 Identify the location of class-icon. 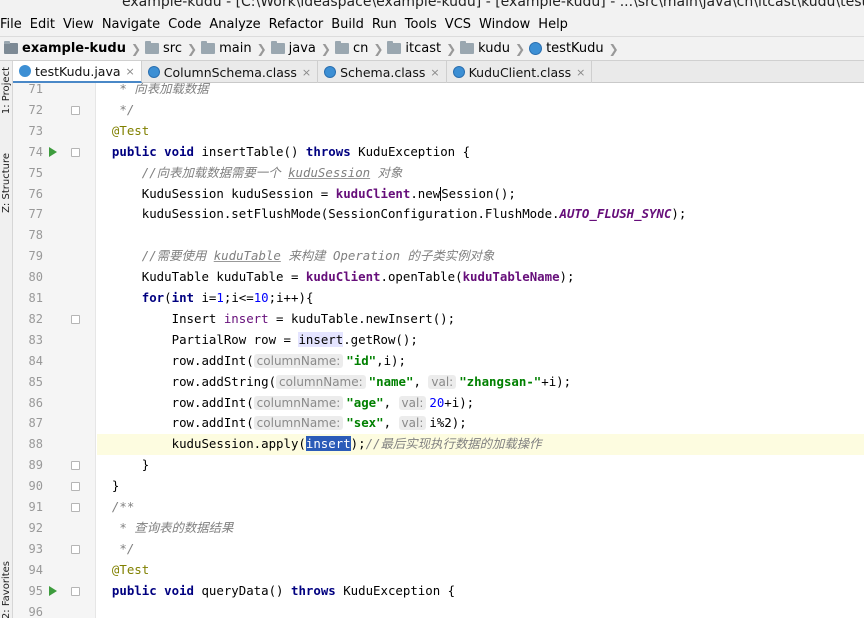
(536, 48).